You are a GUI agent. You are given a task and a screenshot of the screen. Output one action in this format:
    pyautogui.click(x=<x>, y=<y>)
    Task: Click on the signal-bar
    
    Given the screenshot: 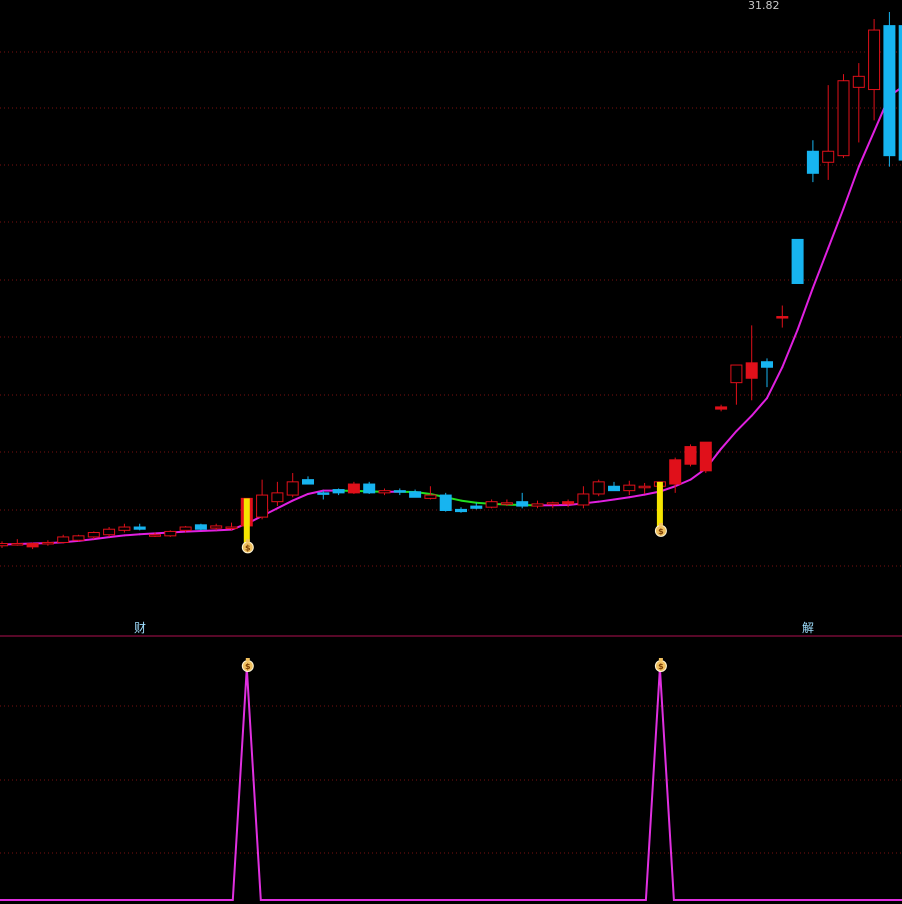 What is the action you would take?
    pyautogui.click(x=659, y=504)
    